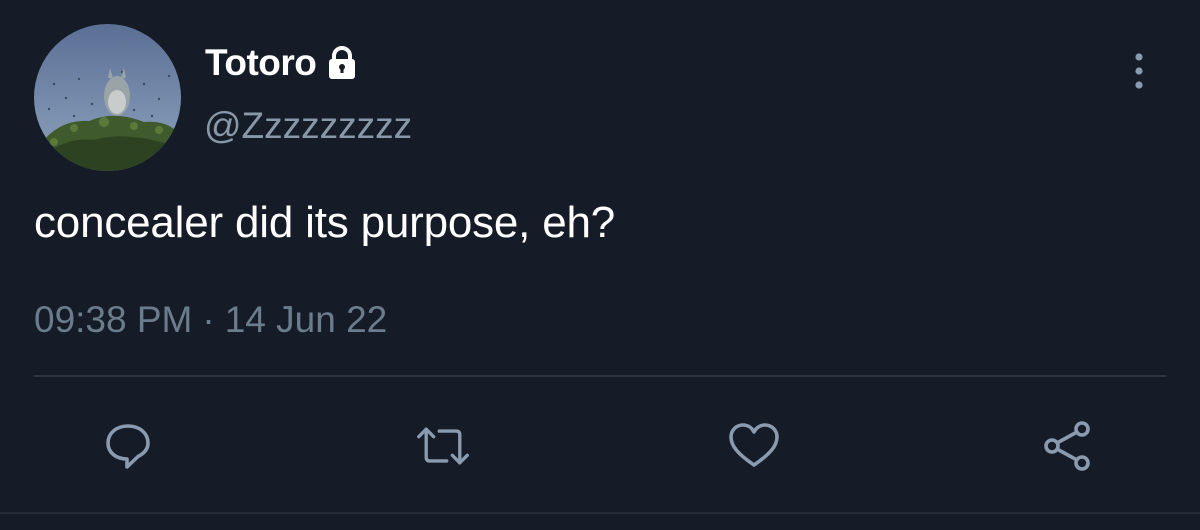  What do you see at coordinates (306, 319) in the screenshot?
I see `tweet-date: 14 Jun 22` at bounding box center [306, 319].